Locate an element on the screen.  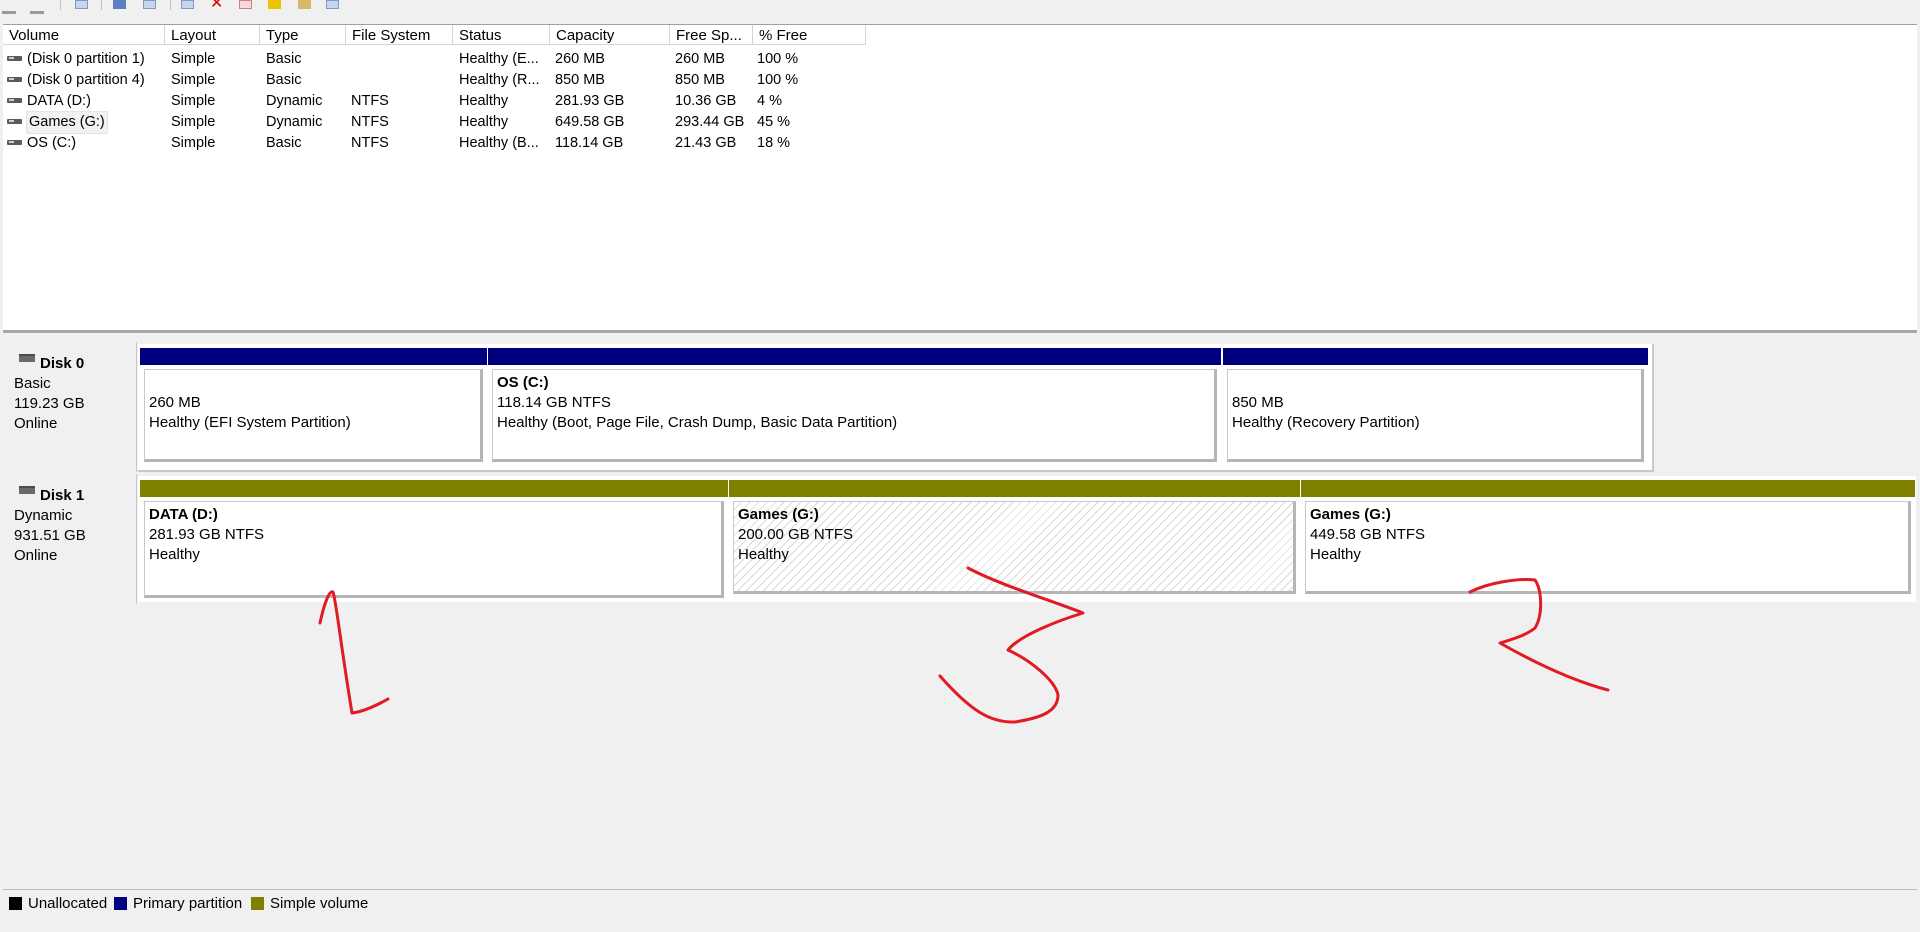
partition-title: DATA (D:) is located at coordinates (183, 514).